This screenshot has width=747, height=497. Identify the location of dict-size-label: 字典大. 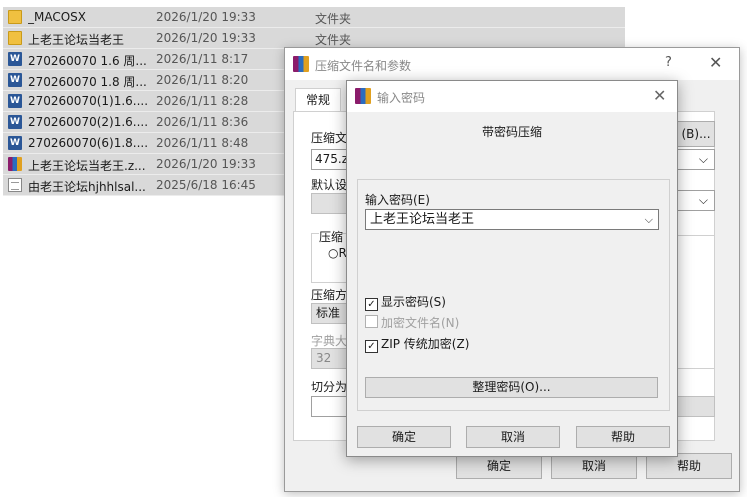
(329, 341).